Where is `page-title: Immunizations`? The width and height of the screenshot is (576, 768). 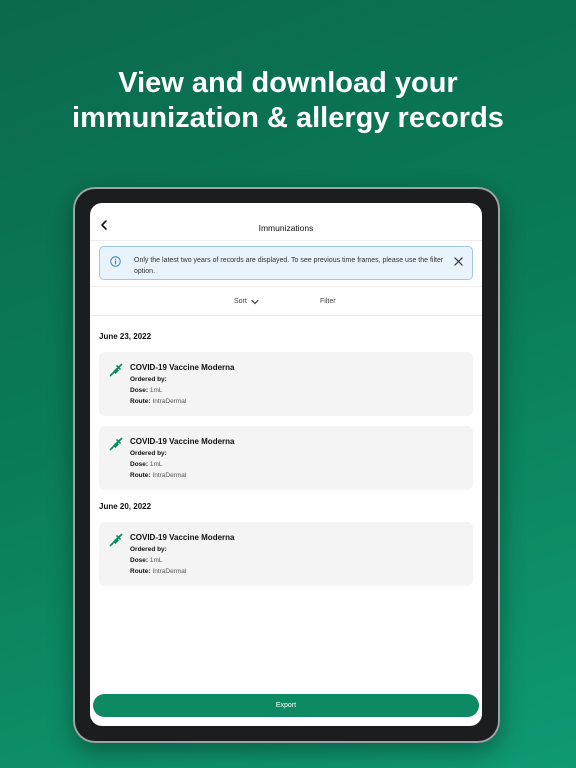
page-title: Immunizations is located at coordinates (286, 228).